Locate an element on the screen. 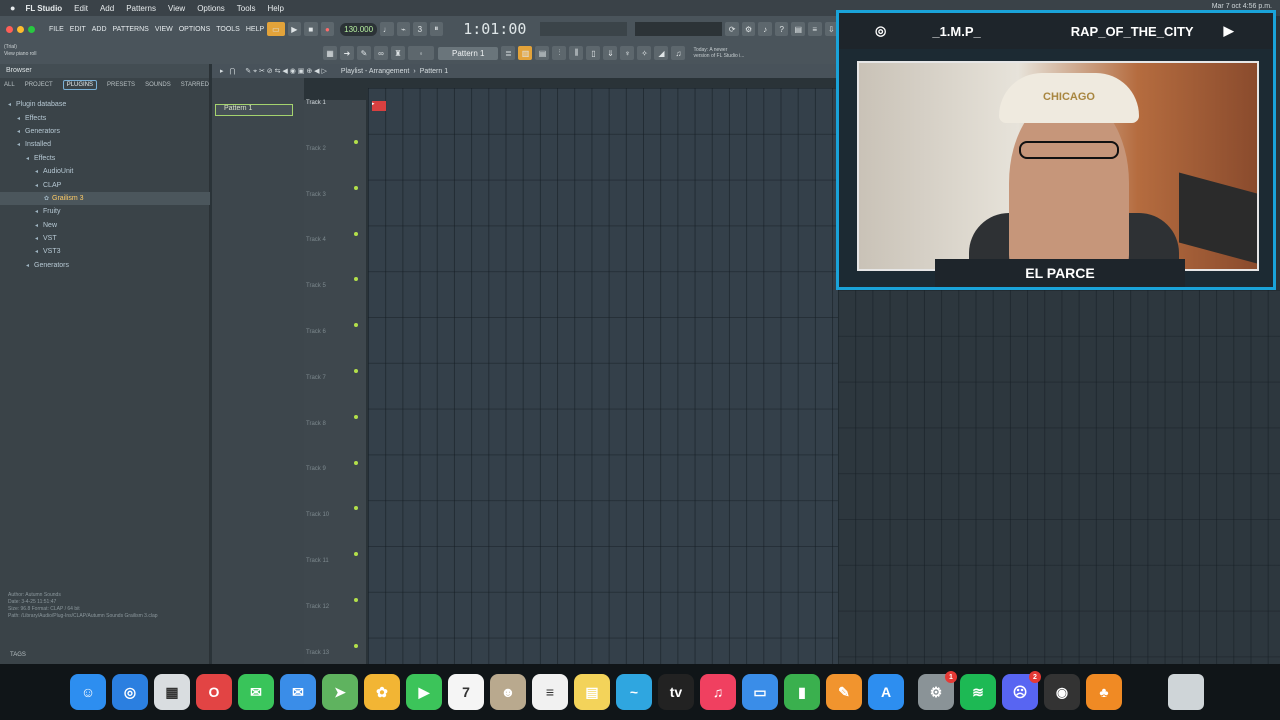 The width and height of the screenshot is (1280, 720). track-header: Track 6 is located at coordinates (335, 332).